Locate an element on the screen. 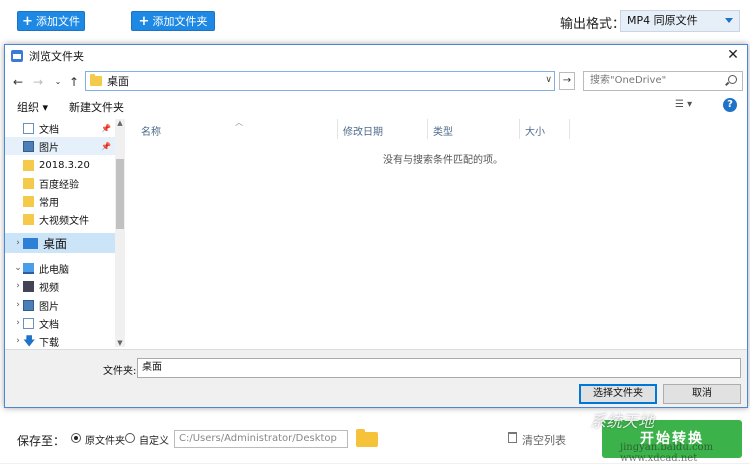 The height and width of the screenshot is (464, 750). radio-custom-label: 自定义 is located at coordinates (154, 441).